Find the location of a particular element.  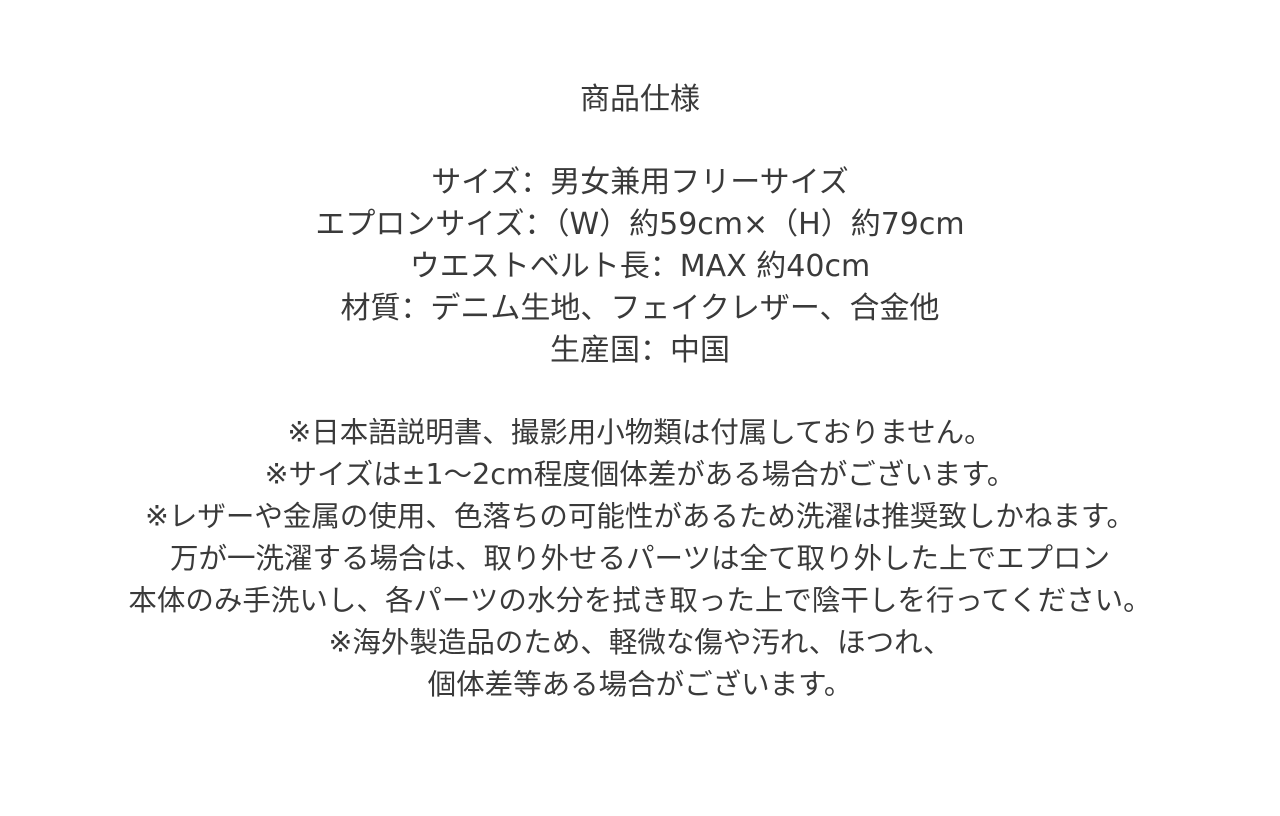

spec-size: サイズ：男女兼用フリーサイズ is located at coordinates (640, 182).